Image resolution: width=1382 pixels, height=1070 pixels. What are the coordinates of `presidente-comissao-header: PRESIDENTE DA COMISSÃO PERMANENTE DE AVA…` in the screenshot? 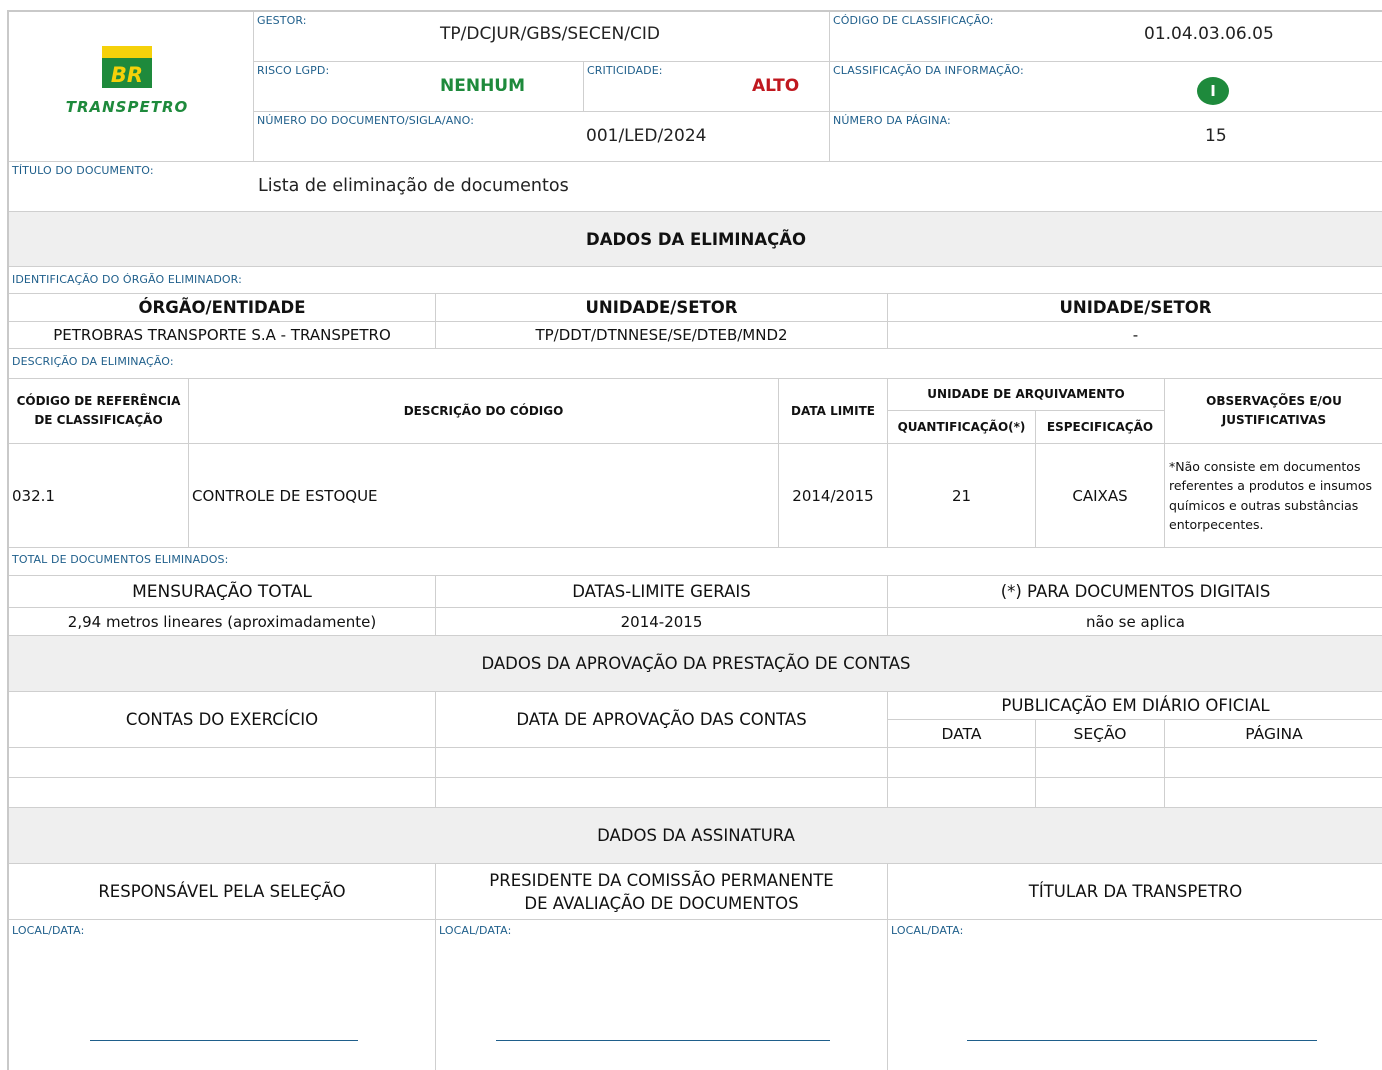 It's located at (662, 892).